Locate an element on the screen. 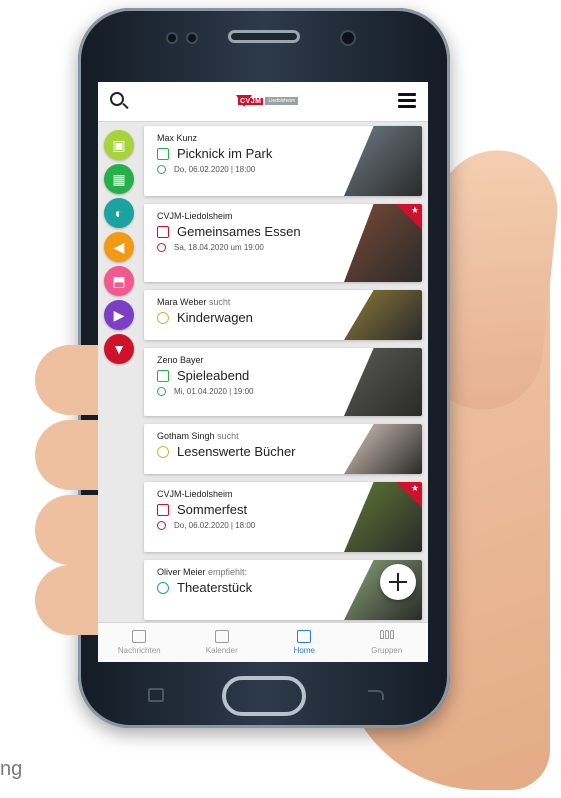 This screenshot has width=561, height=798. caption-fragment: ng is located at coordinates (11, 769).